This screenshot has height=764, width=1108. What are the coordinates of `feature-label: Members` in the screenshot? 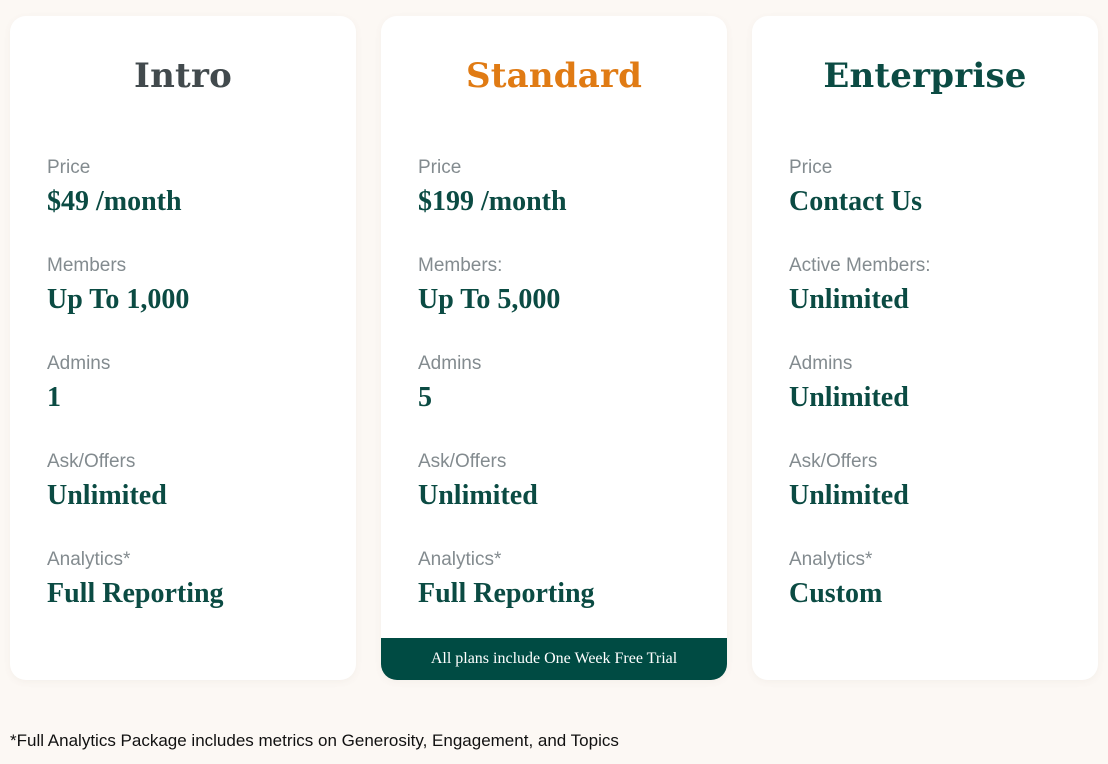 It's located at (87, 265).